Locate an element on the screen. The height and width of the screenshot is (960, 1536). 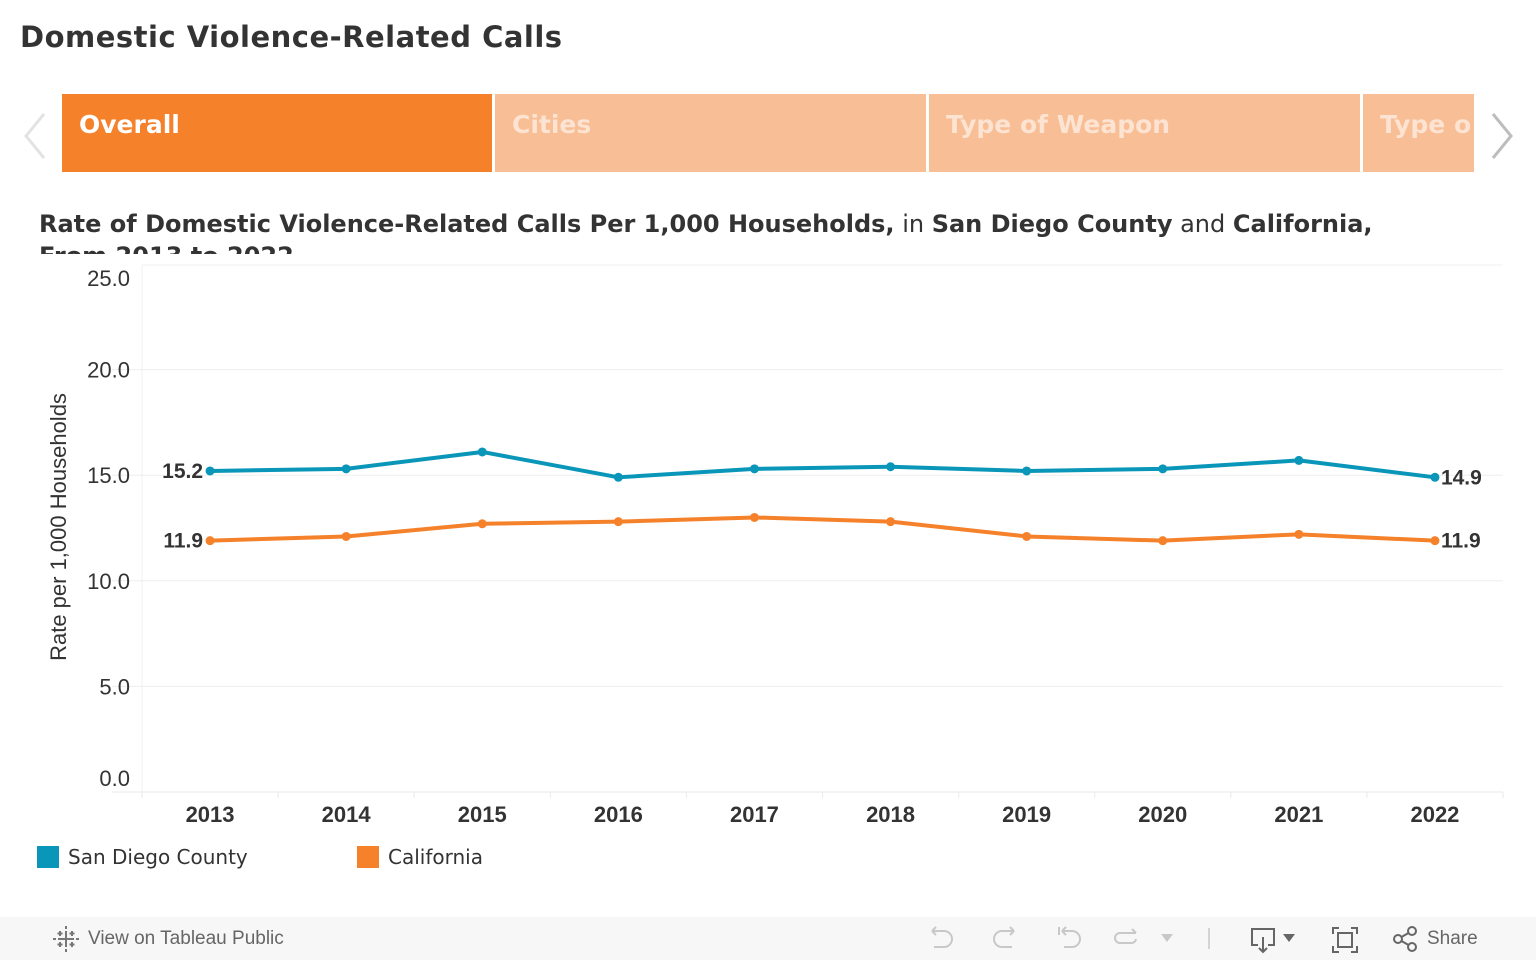
legend-item-california: California is located at coordinates (420, 857).